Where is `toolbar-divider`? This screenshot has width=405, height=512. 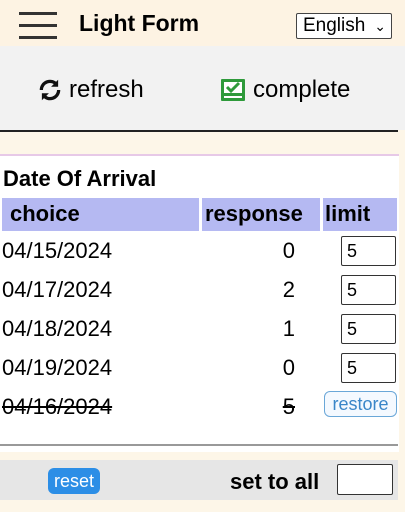 toolbar-divider is located at coordinates (199, 131).